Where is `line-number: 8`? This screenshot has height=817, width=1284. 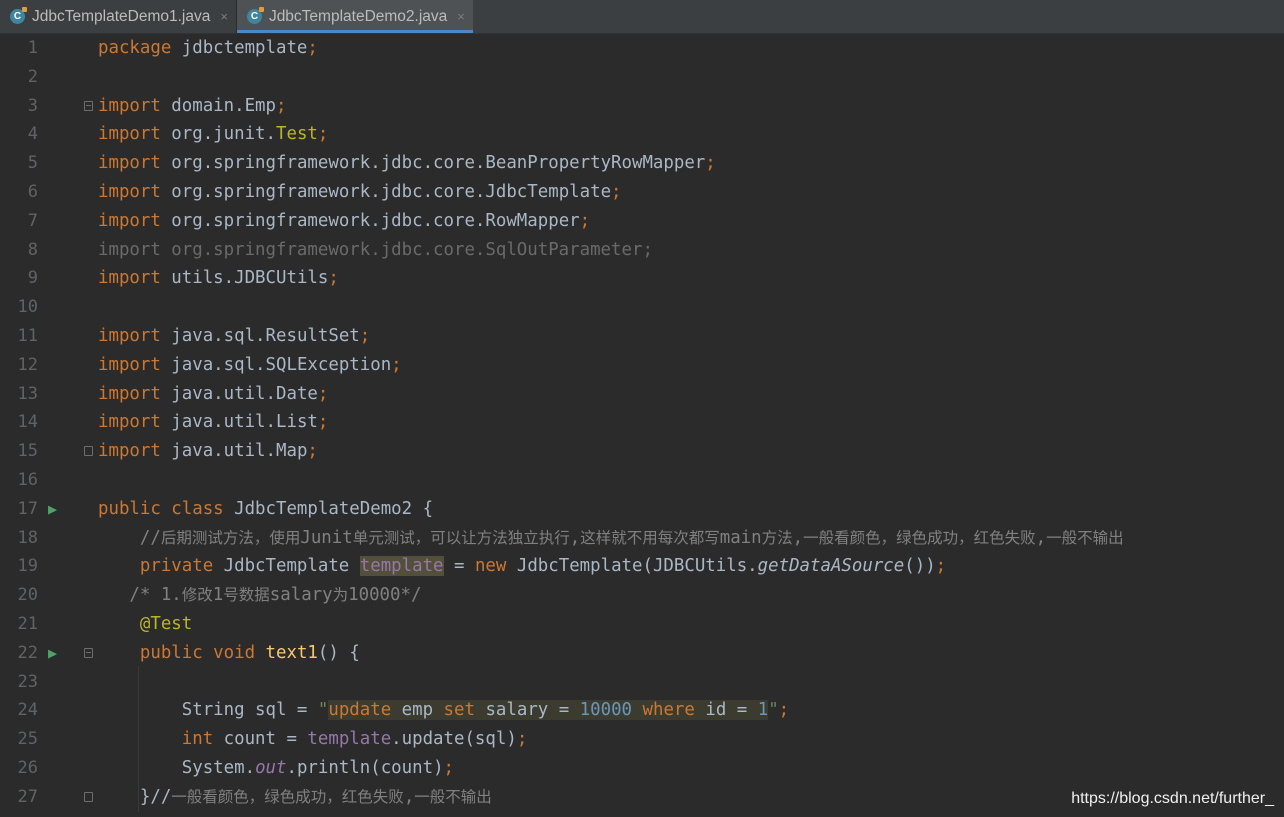
line-number: 8 is located at coordinates (32, 249).